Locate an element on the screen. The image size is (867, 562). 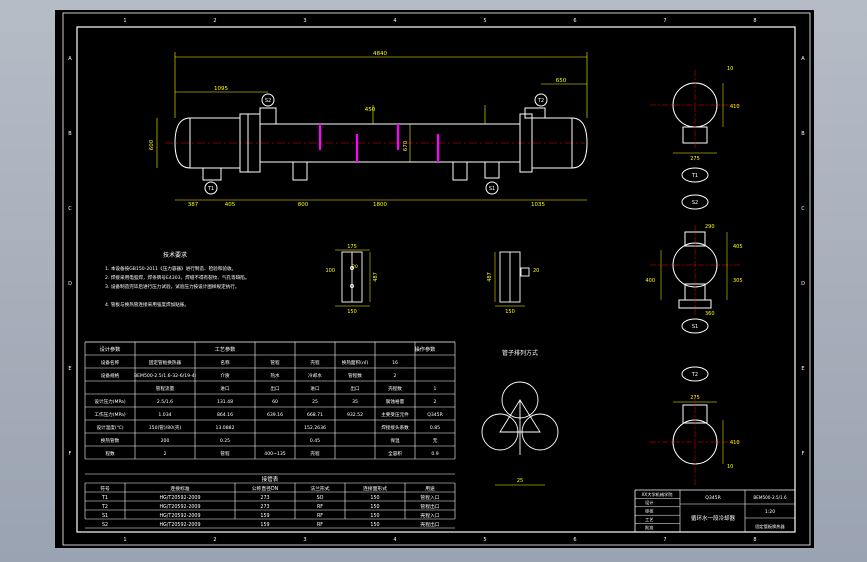
zone-col-bottom: 1 is located at coordinates (124, 540).